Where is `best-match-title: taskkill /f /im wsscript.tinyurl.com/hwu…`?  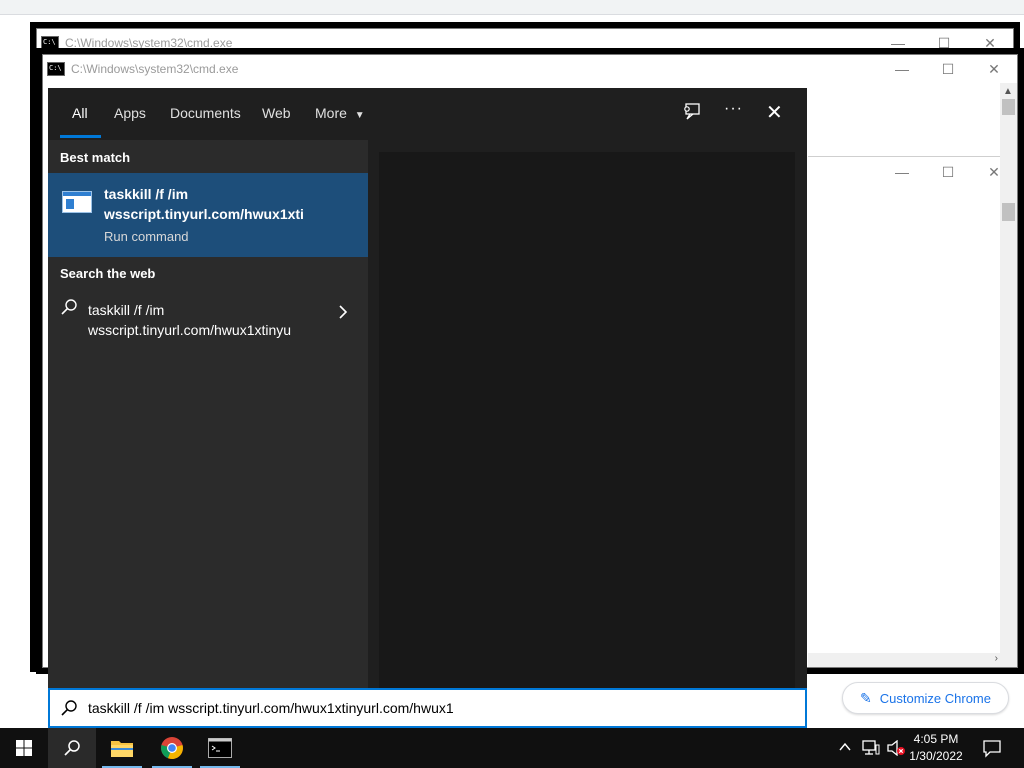
best-match-title: taskkill /f /im wsscript.tinyurl.com/hwu… is located at coordinates (204, 204).